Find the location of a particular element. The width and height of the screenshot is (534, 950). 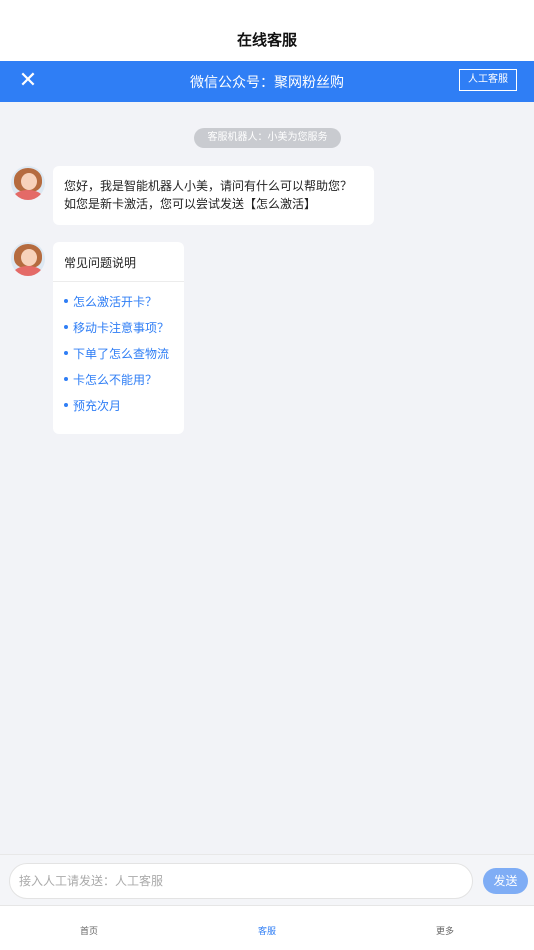

top-title-bar: 在线客服 is located at coordinates (267, 30).